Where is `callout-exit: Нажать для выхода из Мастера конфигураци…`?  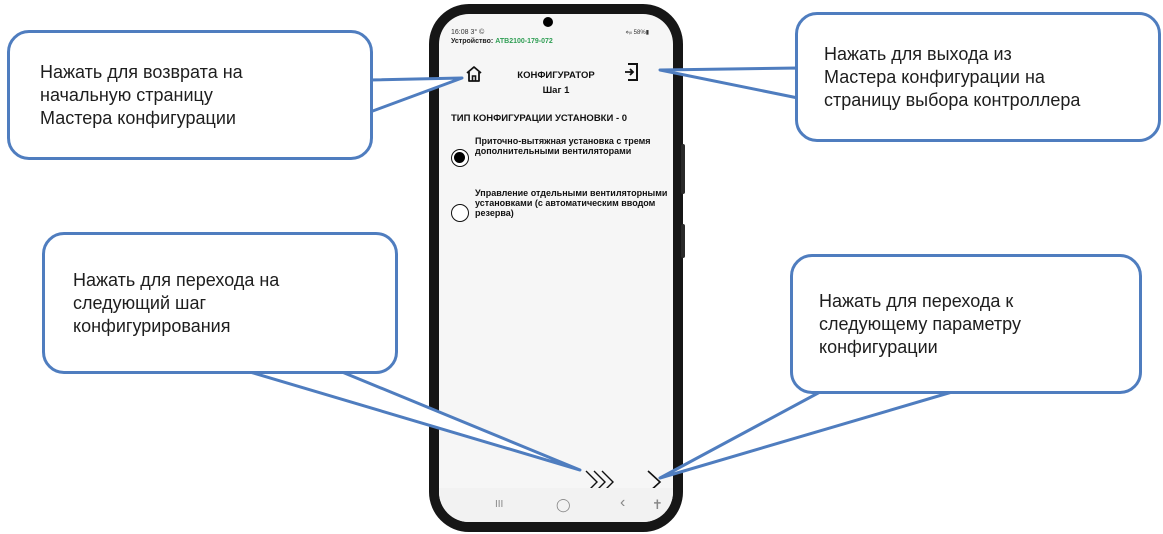
callout-exit: Нажать для выхода из Мастера конфигураци… is located at coordinates (978, 77).